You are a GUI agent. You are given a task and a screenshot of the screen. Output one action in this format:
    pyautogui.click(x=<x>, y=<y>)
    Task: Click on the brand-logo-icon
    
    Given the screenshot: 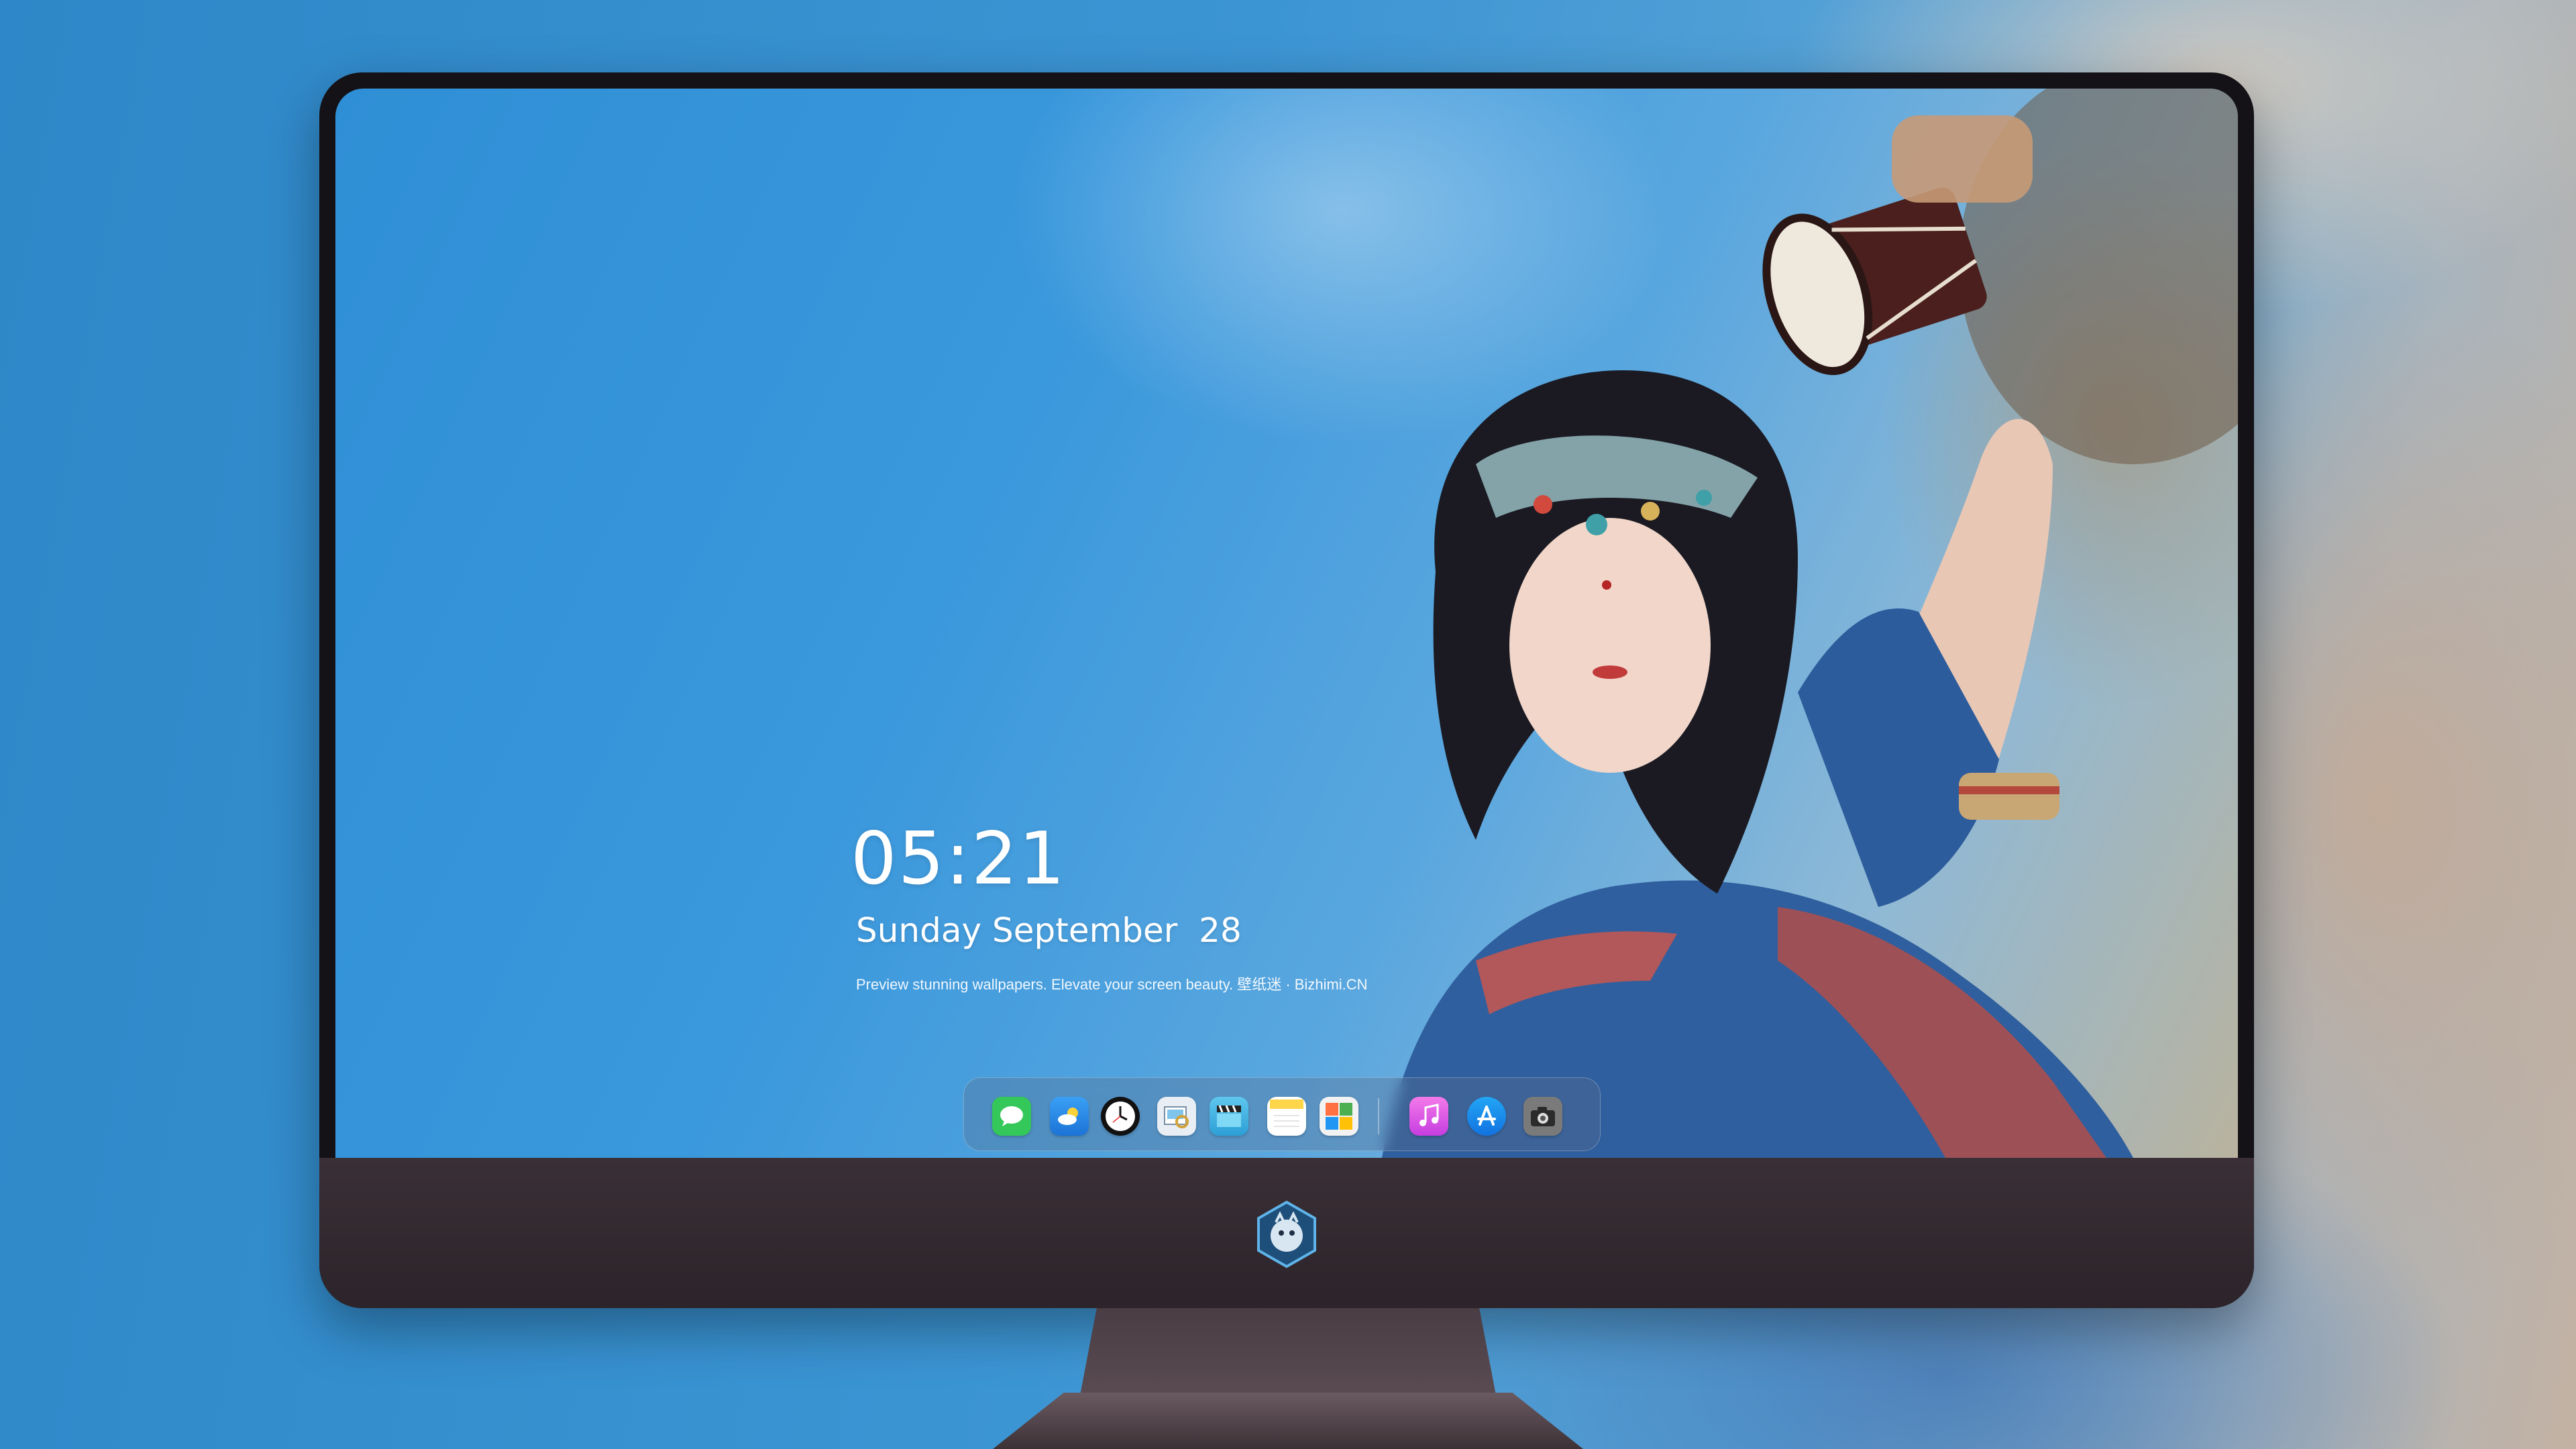 What is the action you would take?
    pyautogui.click(x=1286, y=1234)
    